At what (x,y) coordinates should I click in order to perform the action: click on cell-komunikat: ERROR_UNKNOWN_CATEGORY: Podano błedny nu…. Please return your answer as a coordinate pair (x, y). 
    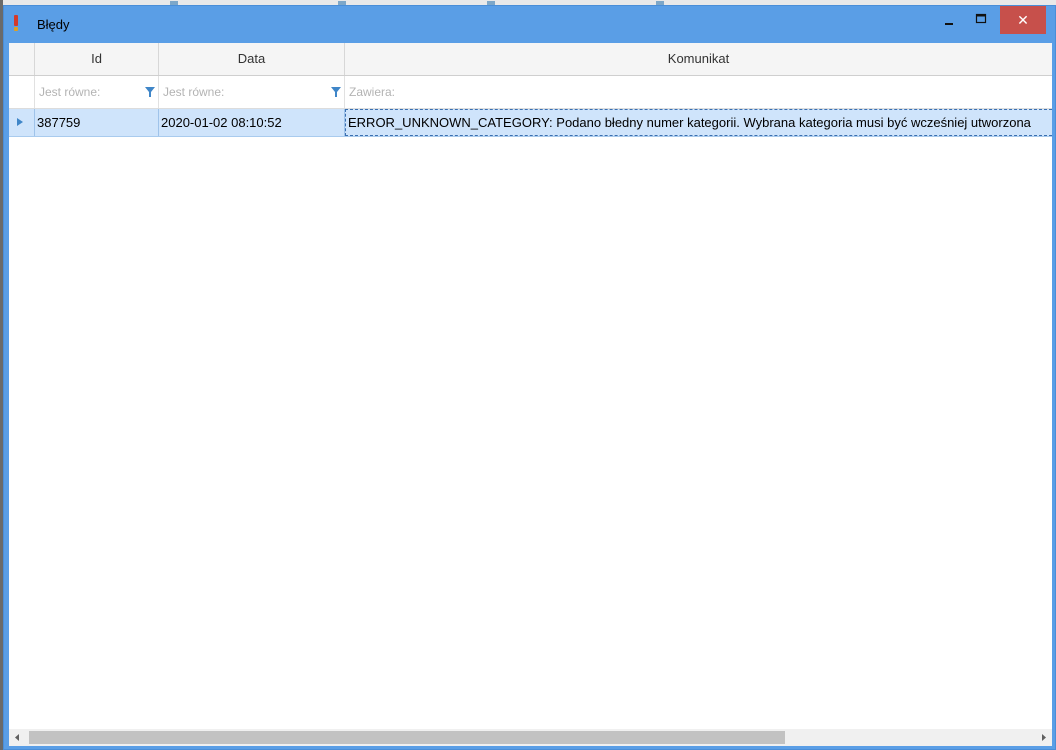
    Looking at the image, I should click on (698, 122).